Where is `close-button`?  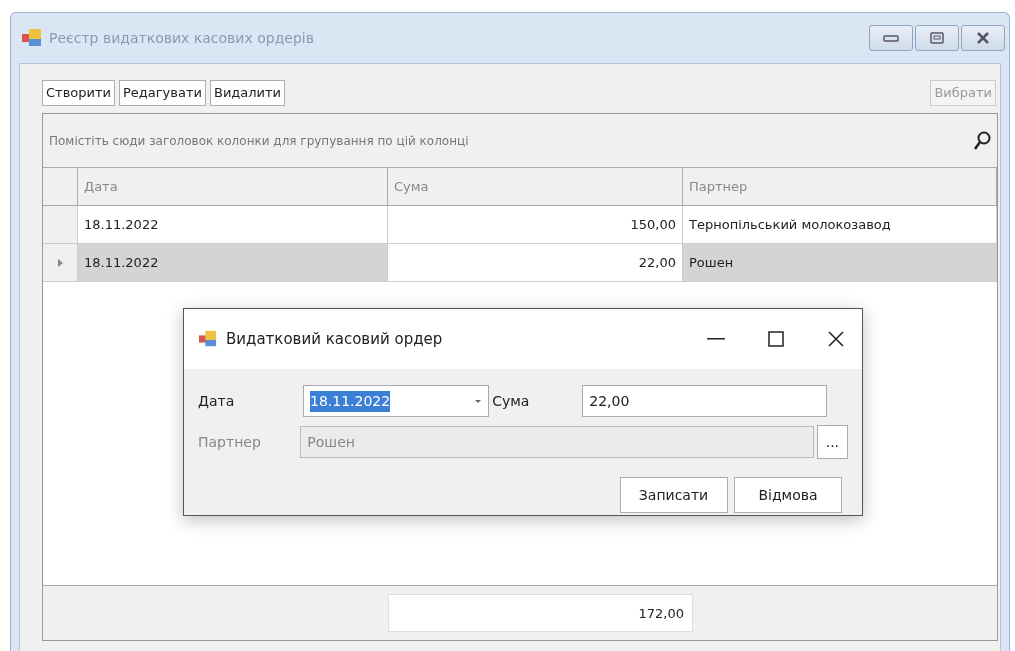
close-button is located at coordinates (983, 38).